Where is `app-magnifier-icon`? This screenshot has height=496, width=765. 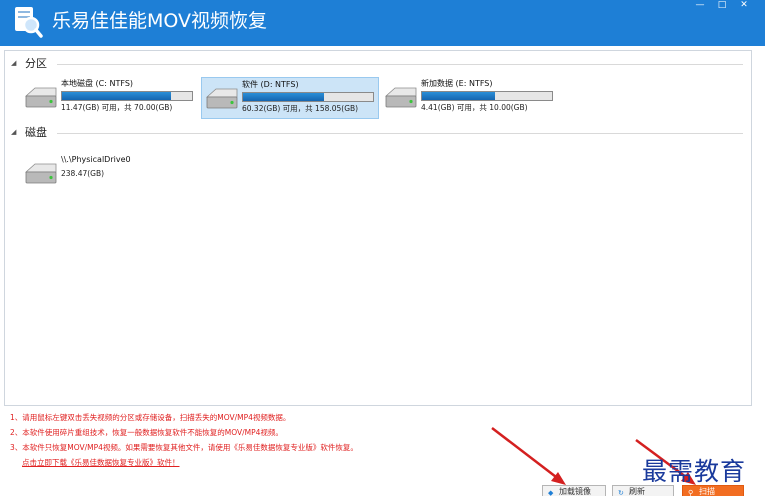
app-magnifier-icon is located at coordinates (29, 22).